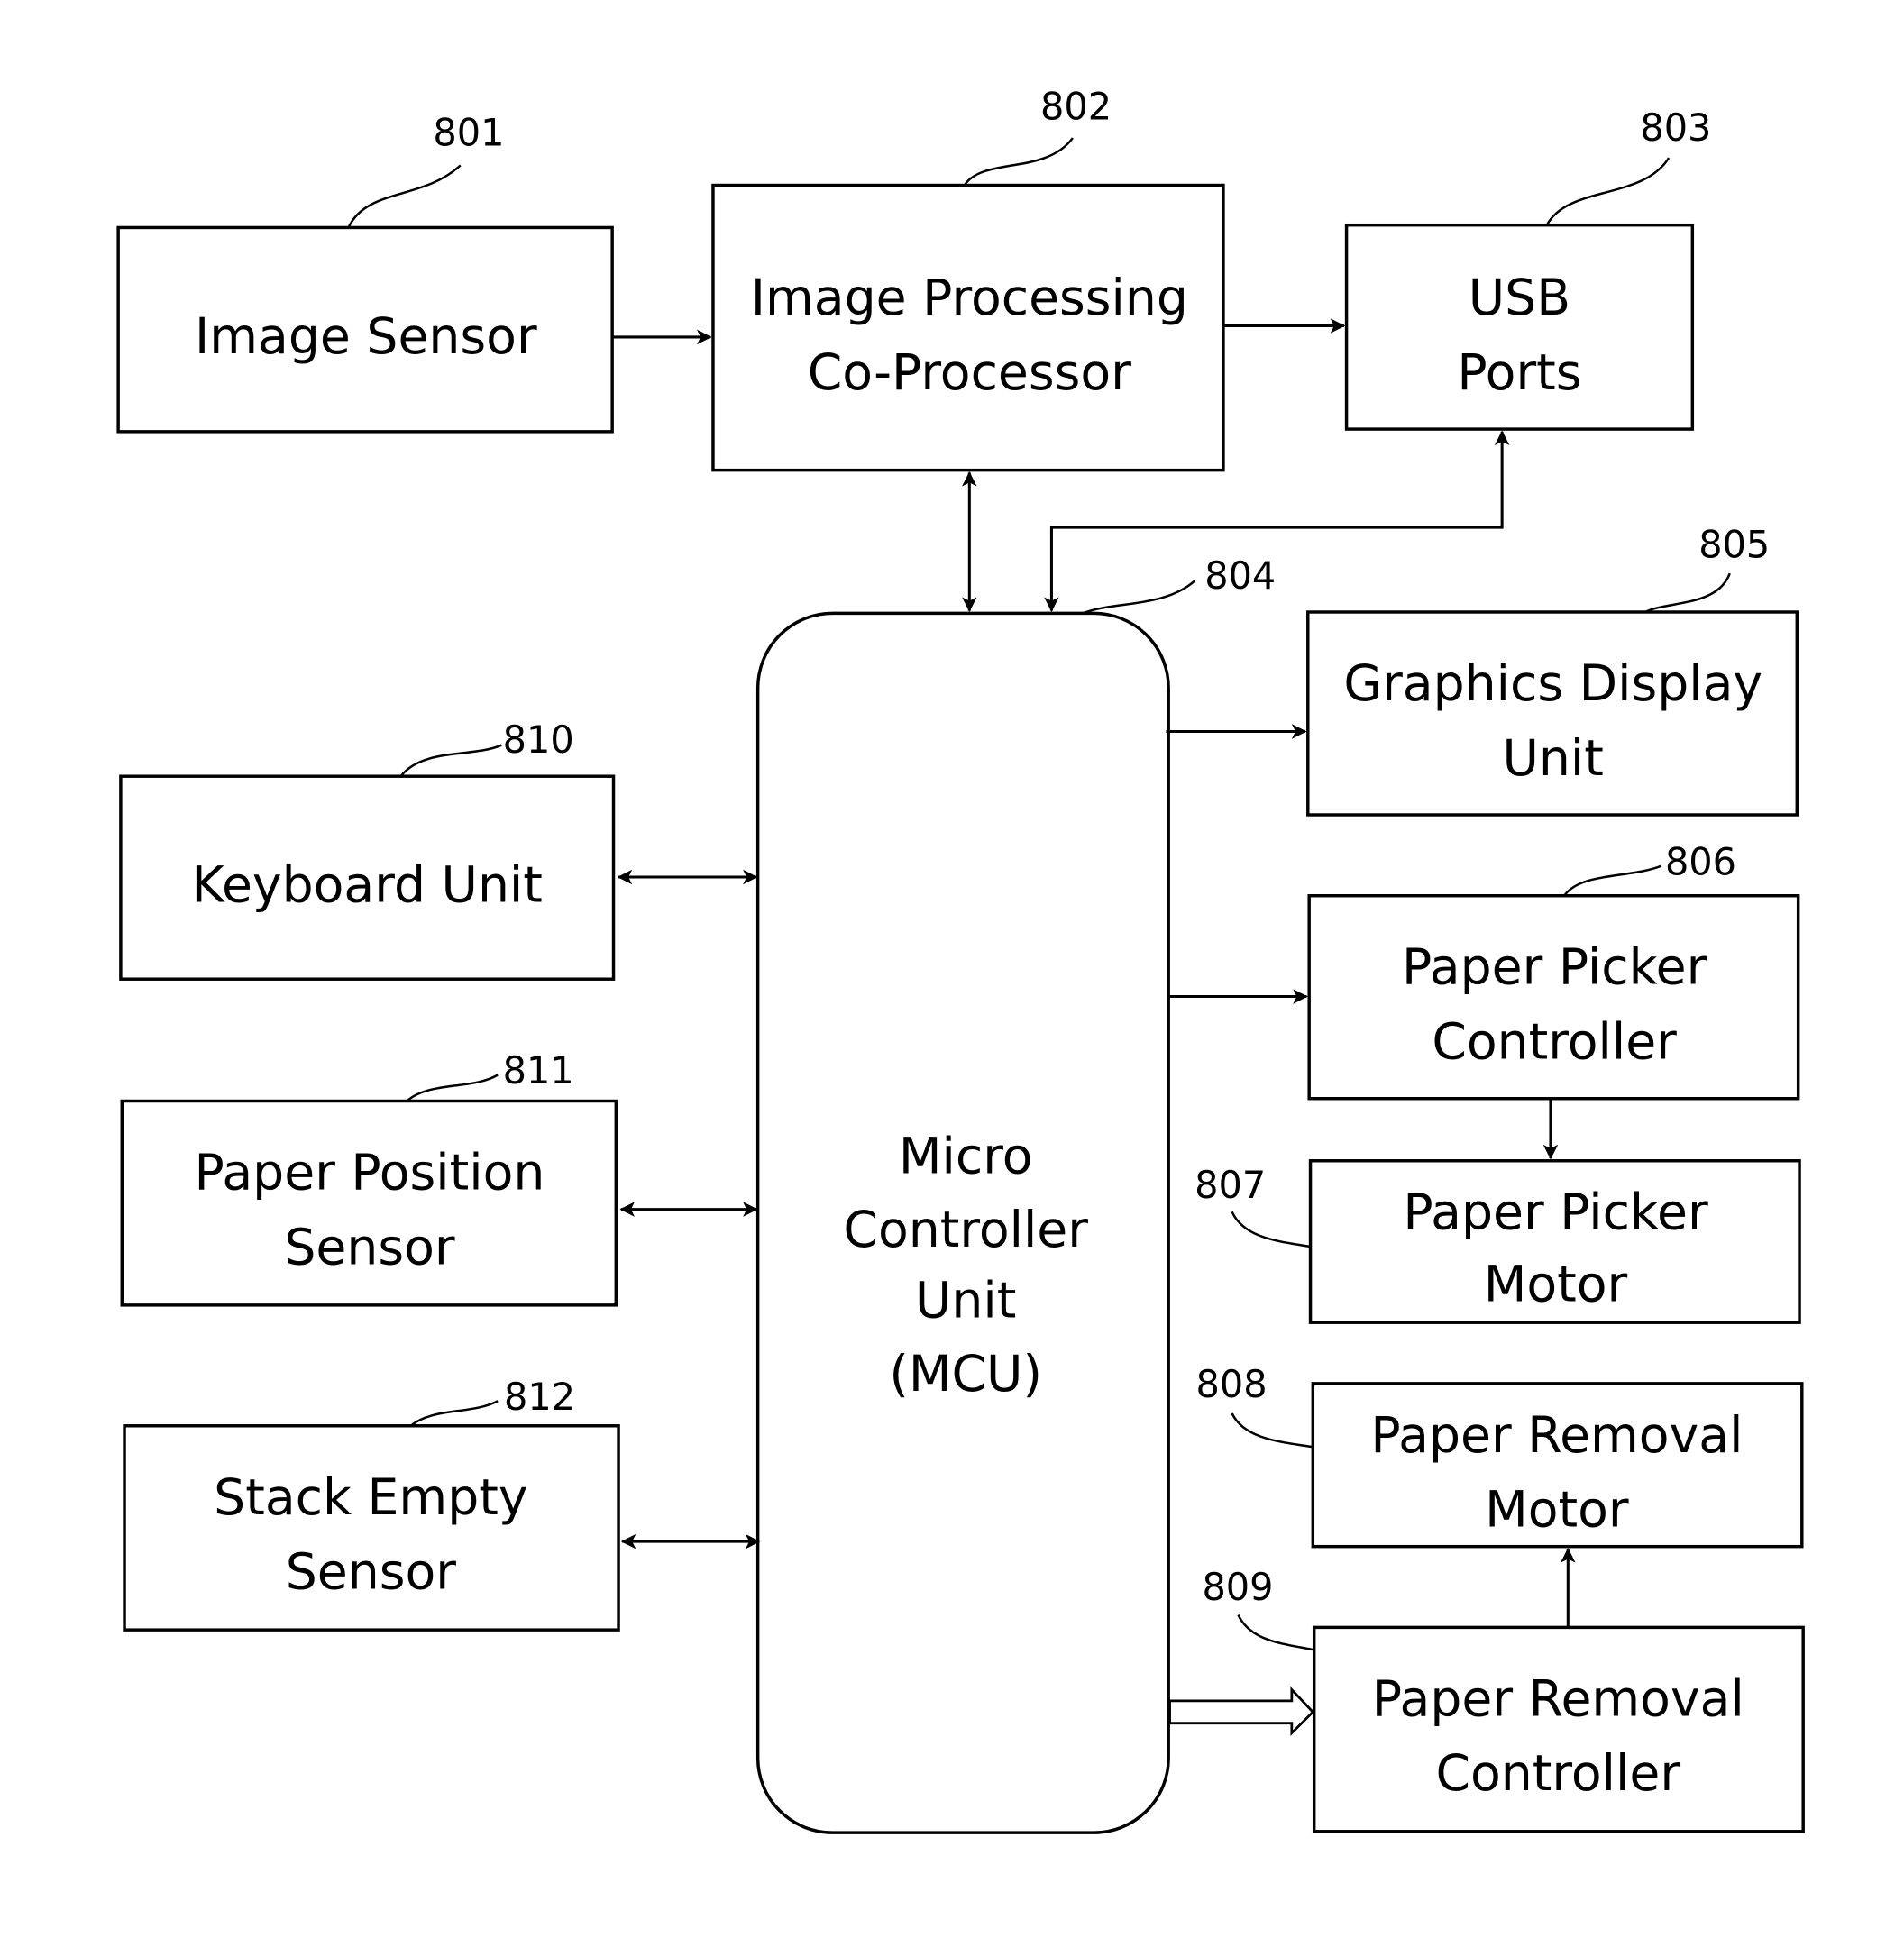  Describe the element at coordinates (1675, 128) in the screenshot. I see `ref-number-803: 803` at that location.